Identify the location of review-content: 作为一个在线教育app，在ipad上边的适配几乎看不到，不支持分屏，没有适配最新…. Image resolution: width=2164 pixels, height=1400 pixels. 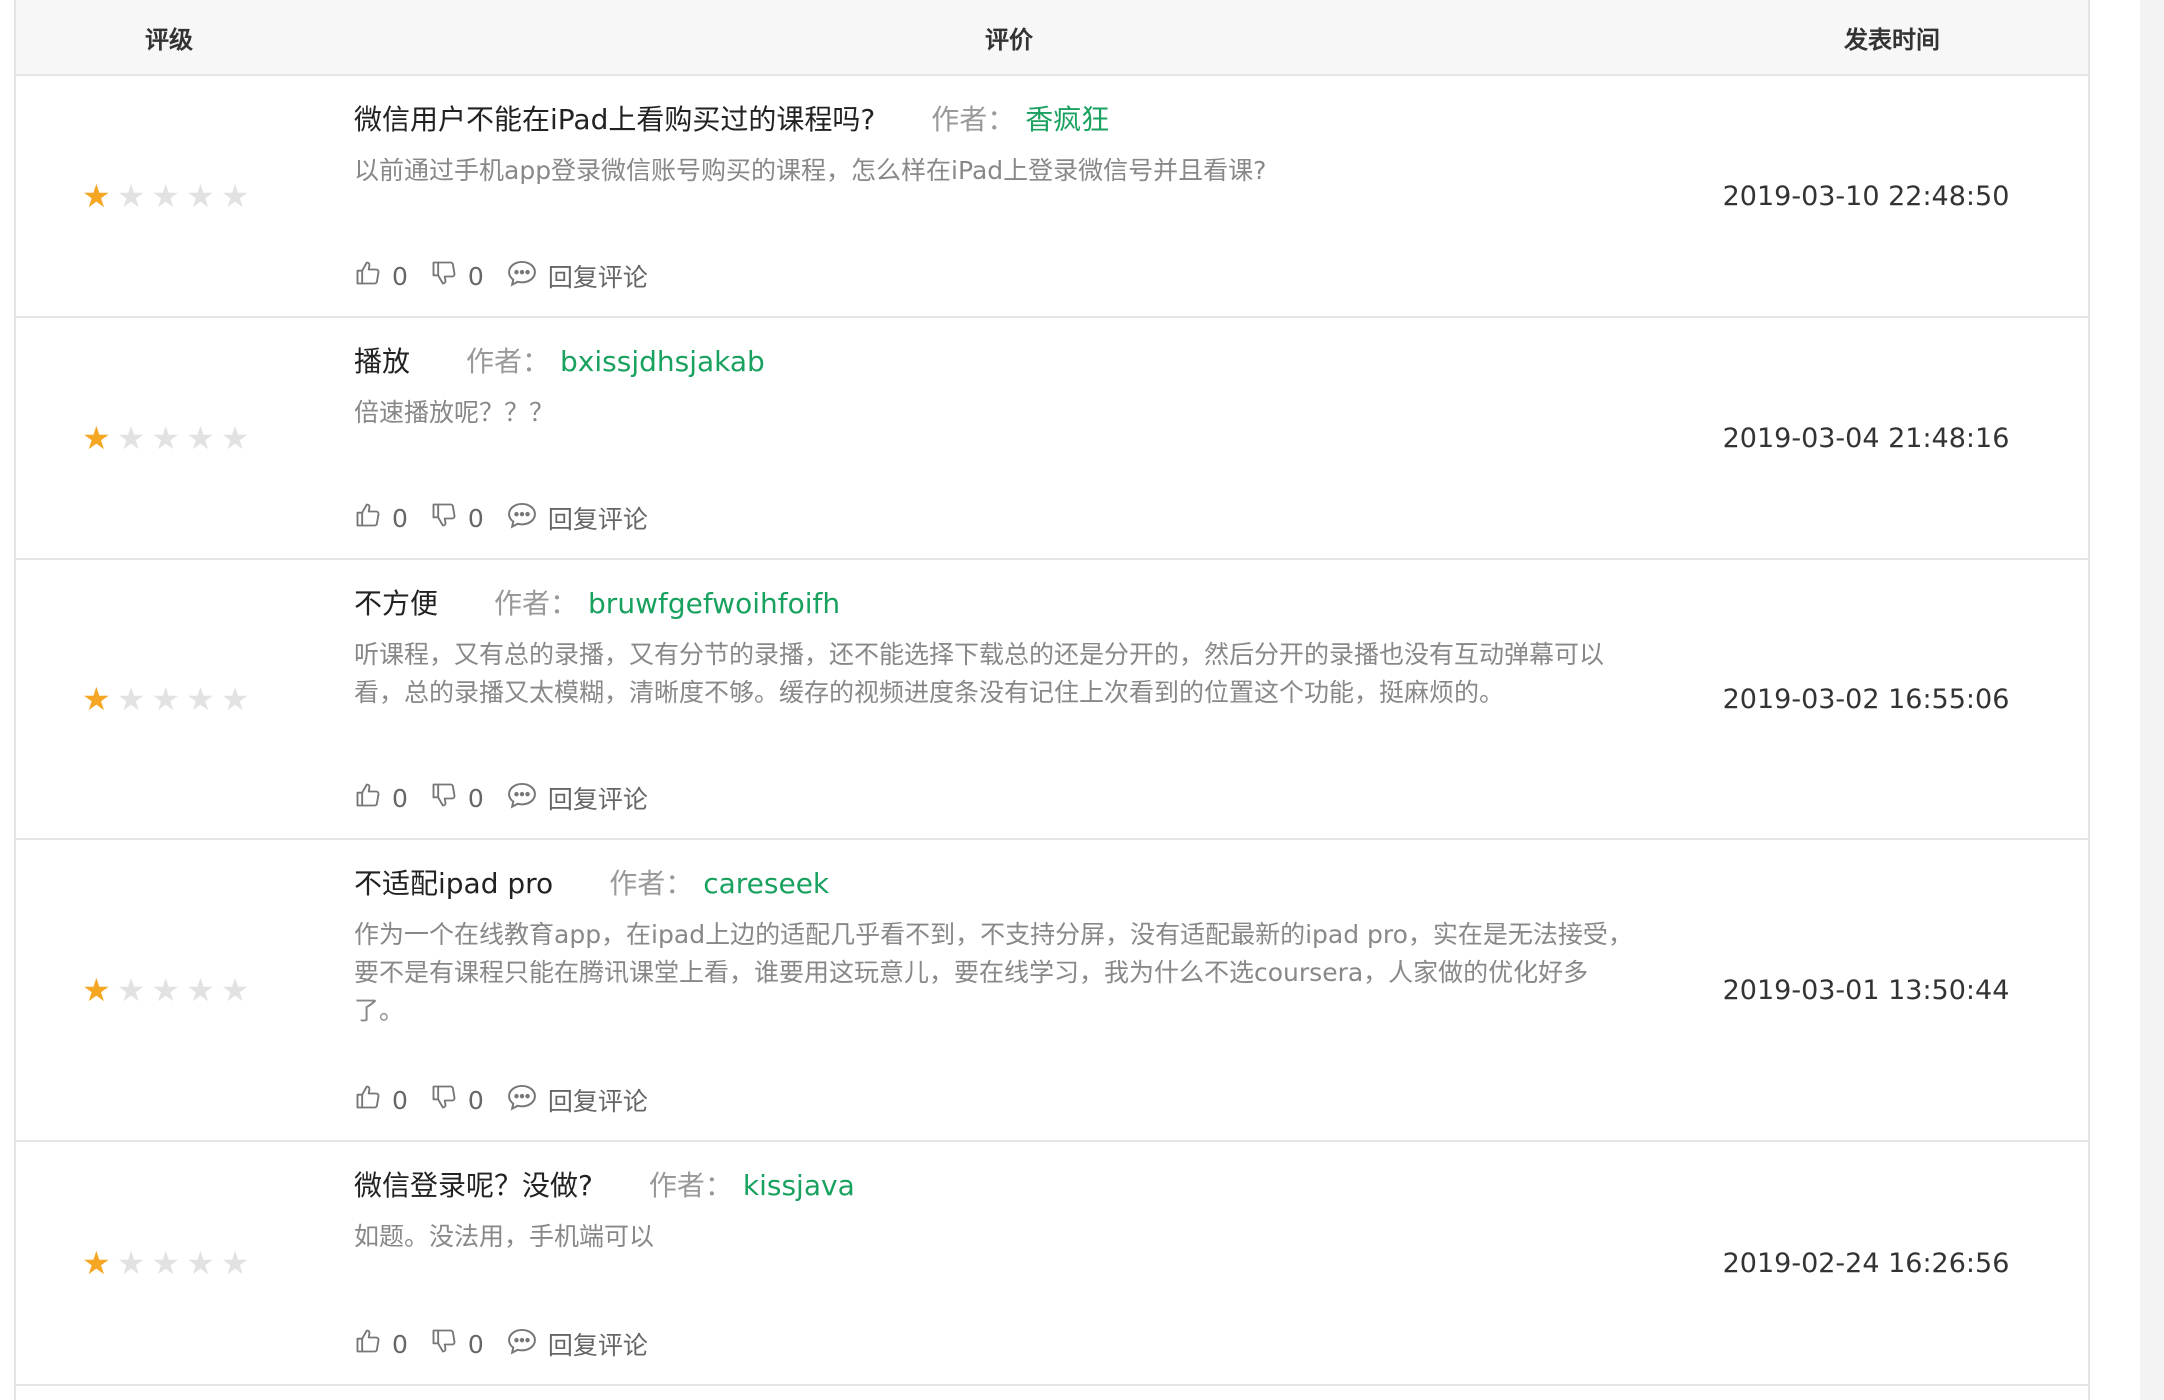
(993, 972).